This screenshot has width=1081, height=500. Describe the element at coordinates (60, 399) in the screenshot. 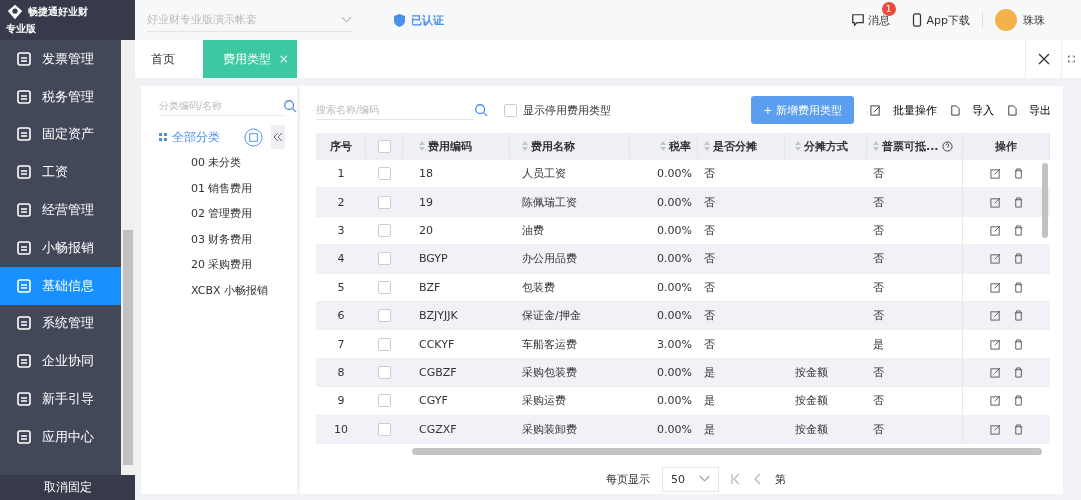

I see `sidebar-item: 新手引导` at that location.